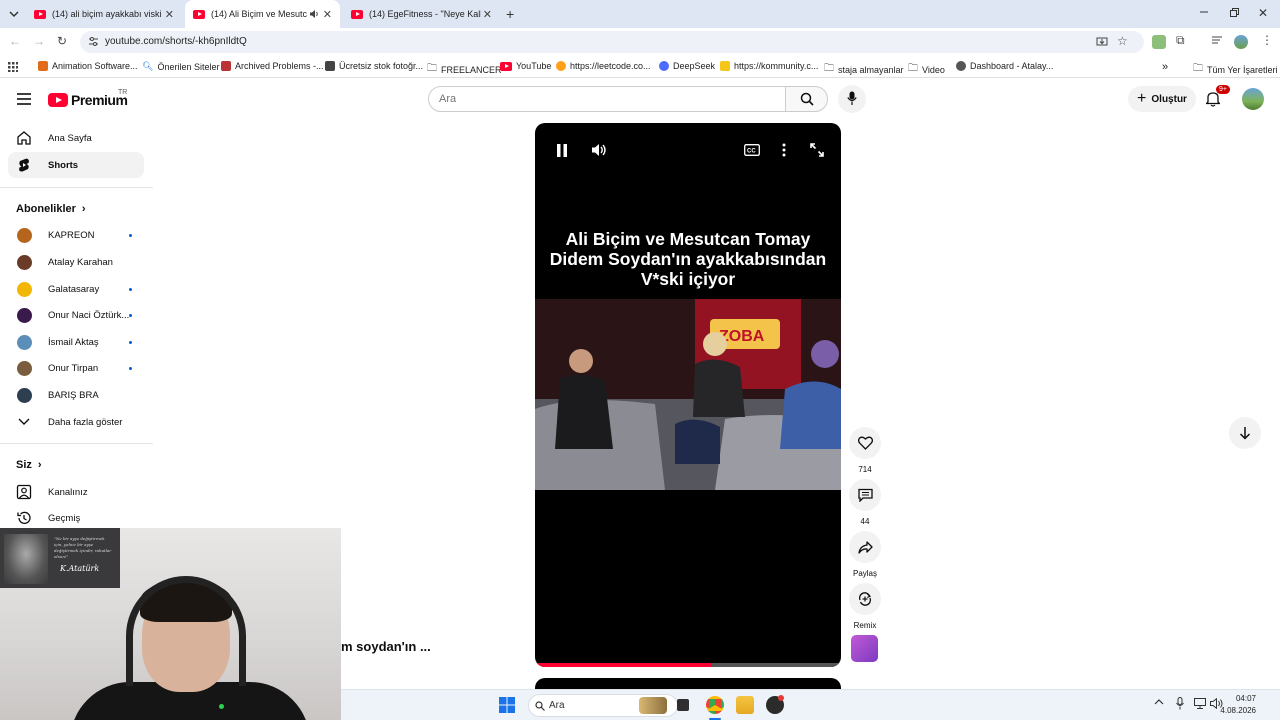 The image size is (1280, 720). Describe the element at coordinates (76, 165) in the screenshot. I see `sidebar-item-shorts: Shorts` at that location.